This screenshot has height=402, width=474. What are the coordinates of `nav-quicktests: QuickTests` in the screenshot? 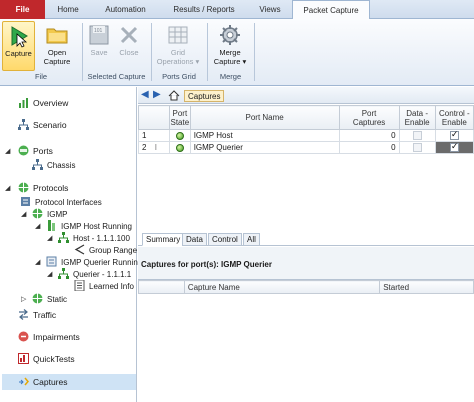 It's located at (46, 359).